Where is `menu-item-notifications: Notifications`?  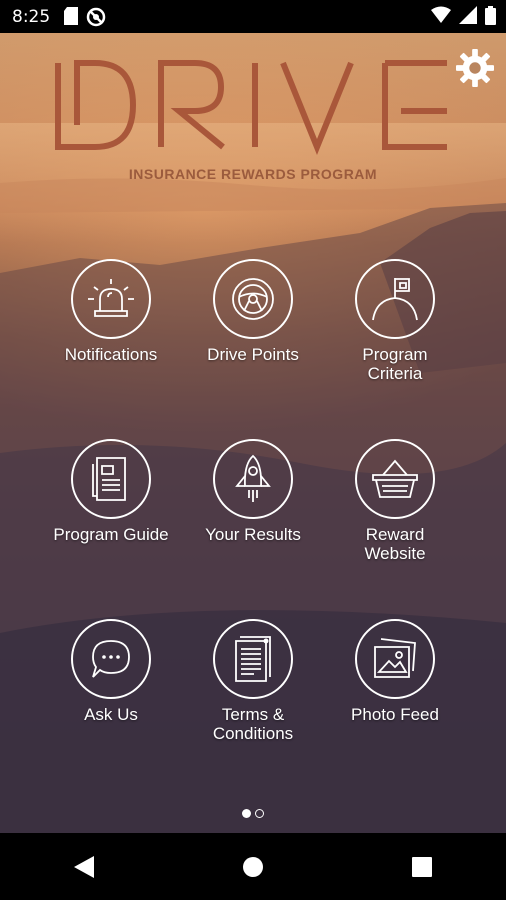
menu-item-notifications: Notifications is located at coordinates (111, 311).